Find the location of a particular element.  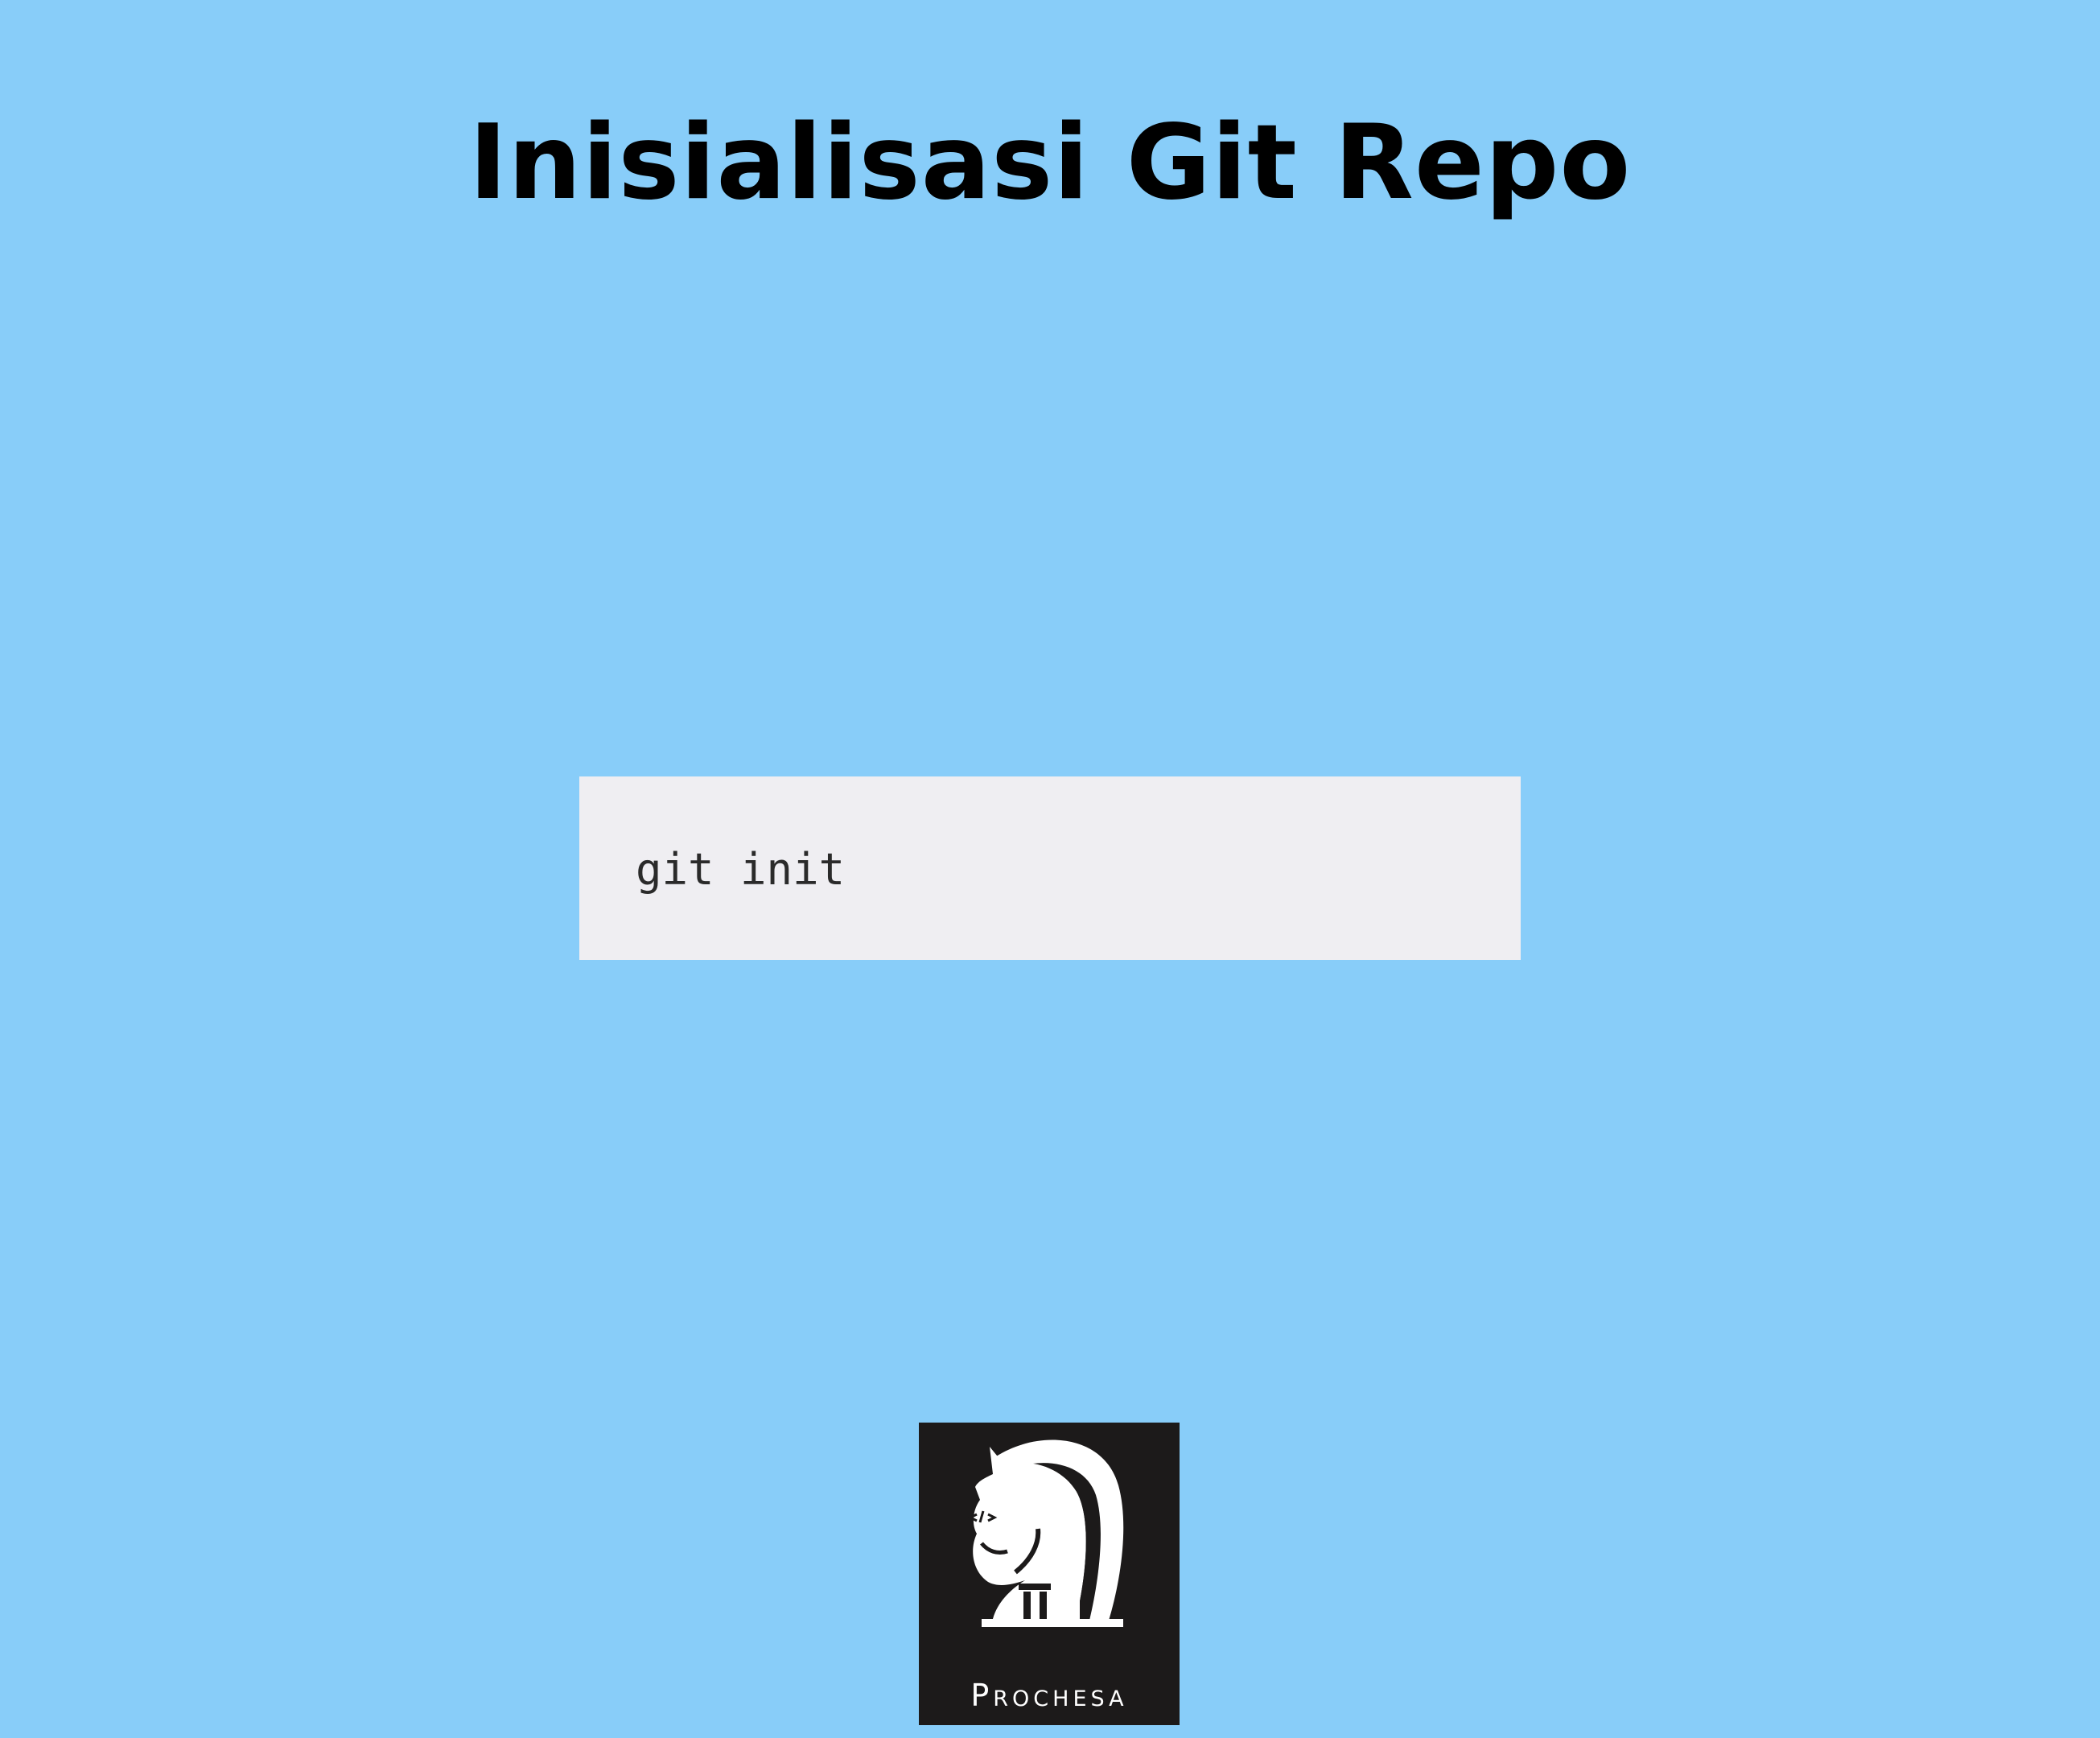

prochesa-logo: Prochesa is located at coordinates (1049, 1574).